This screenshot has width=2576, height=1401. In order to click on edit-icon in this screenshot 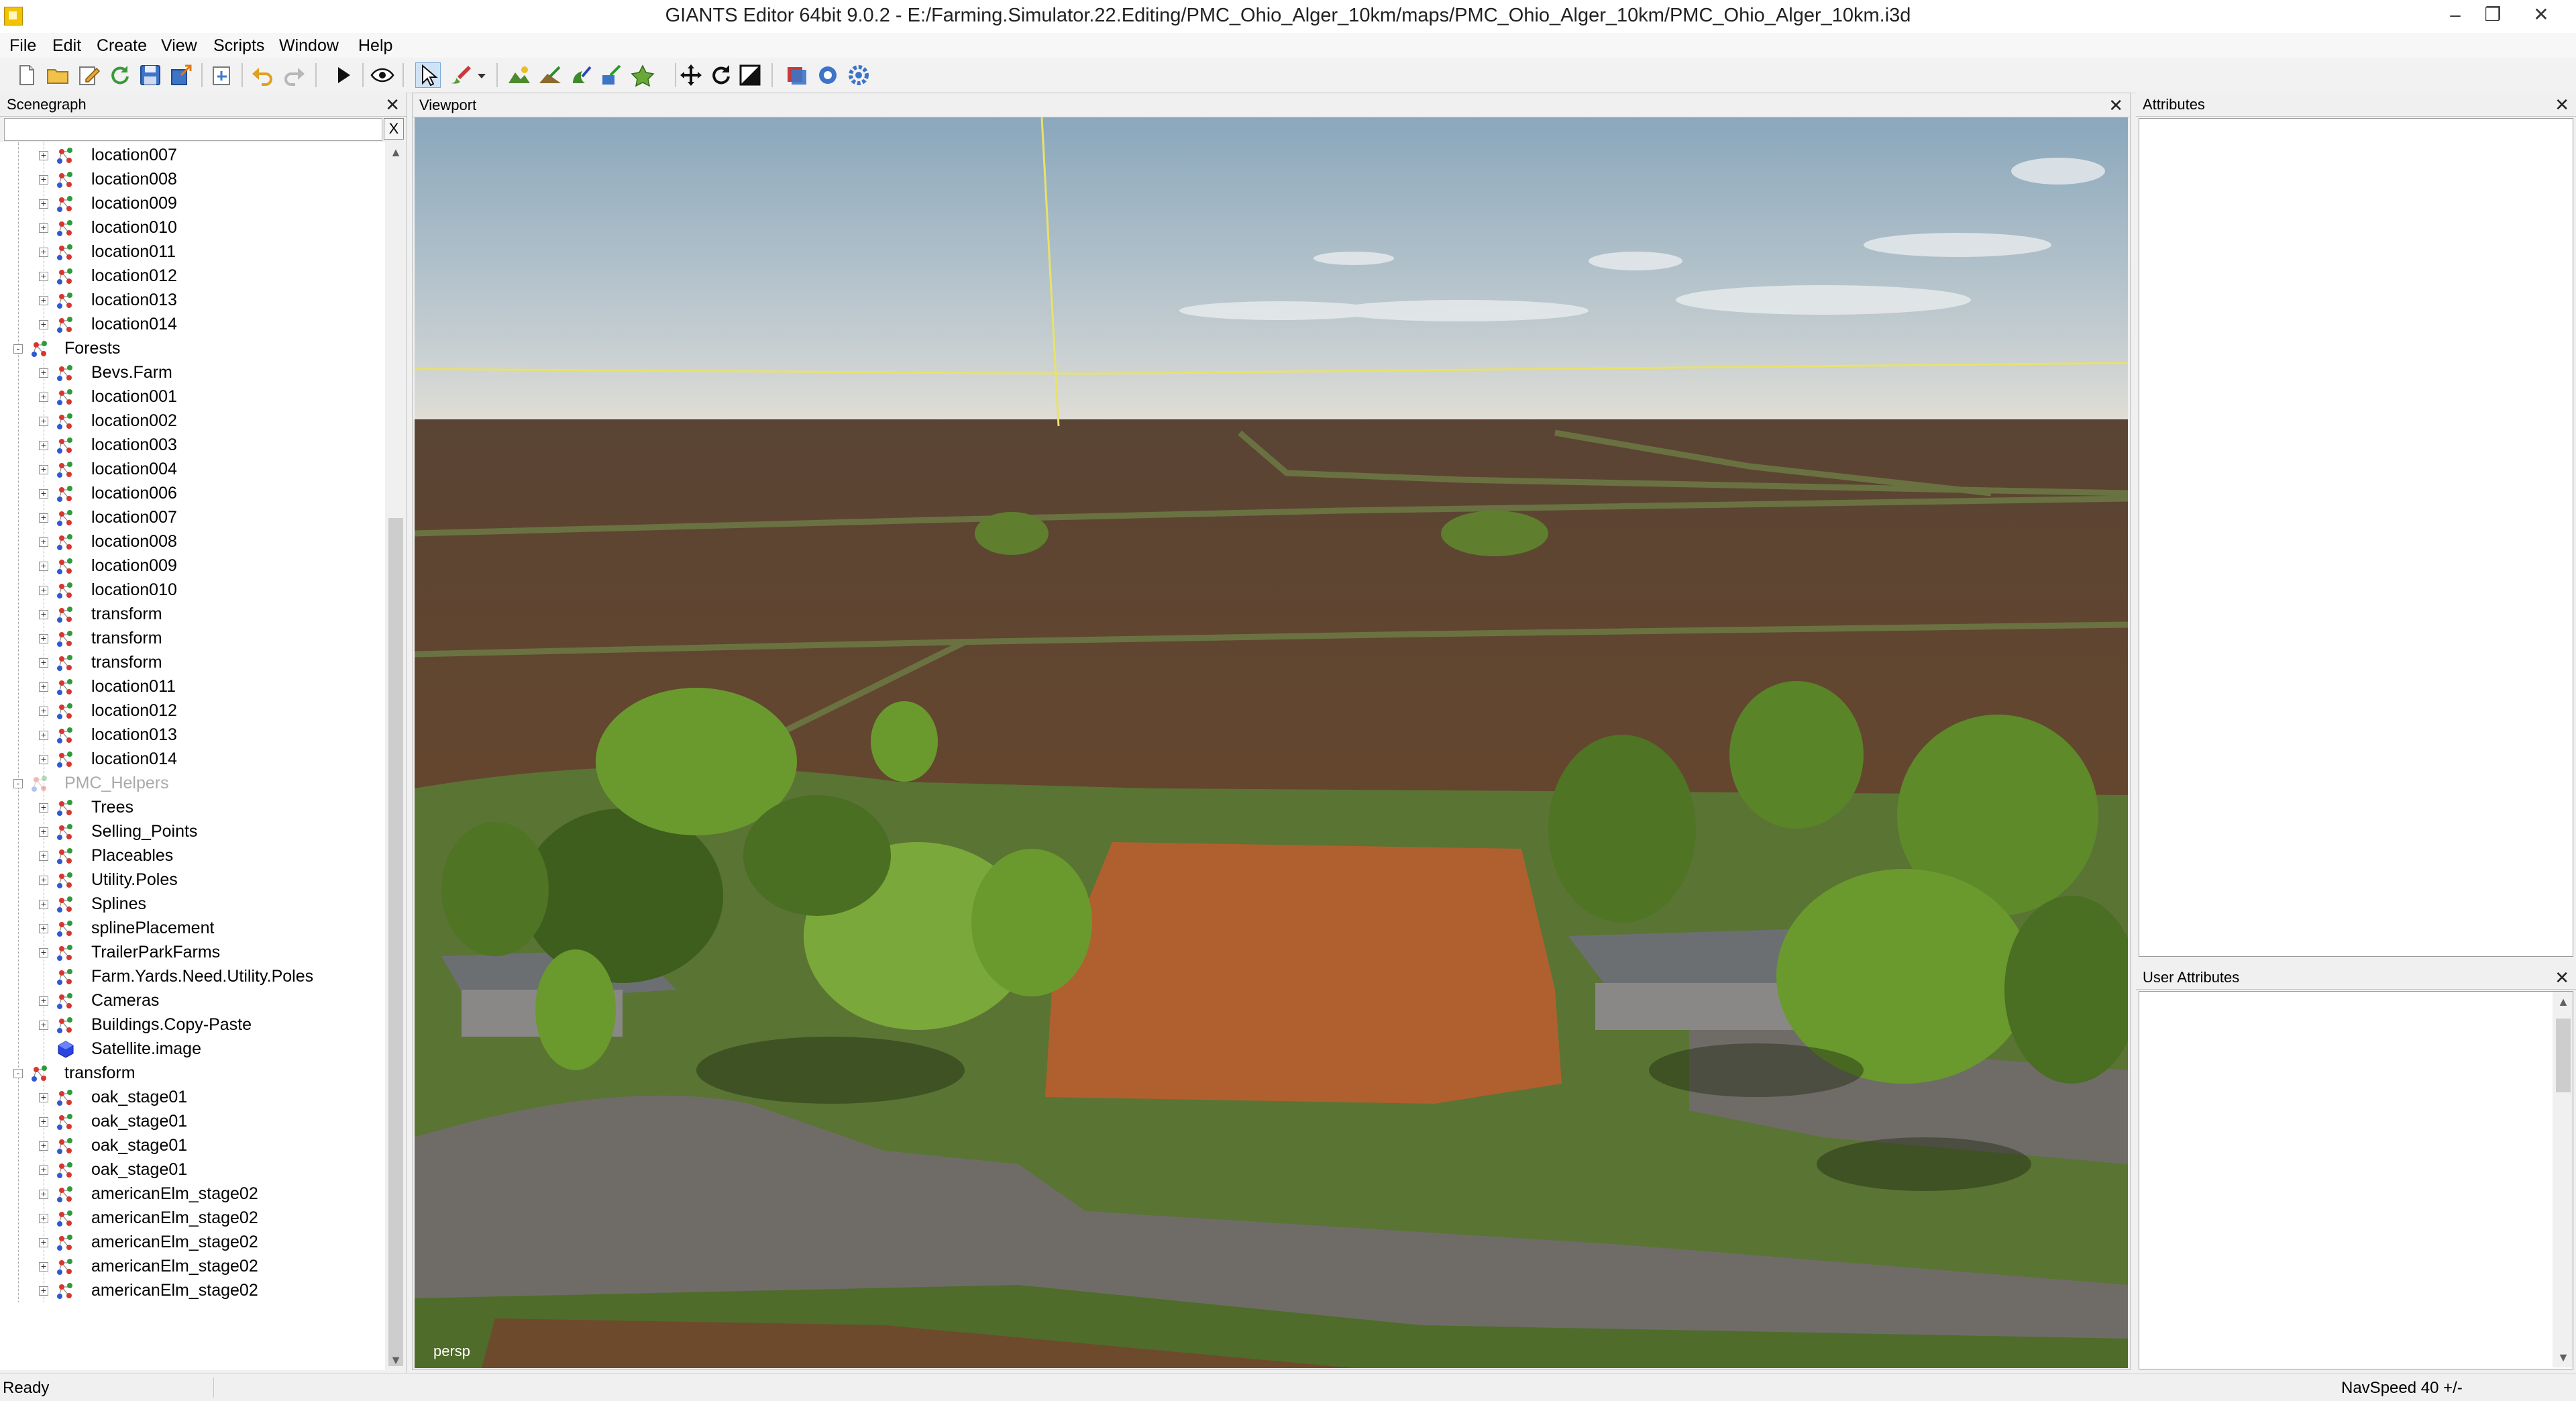, I will do `click(88, 75)`.